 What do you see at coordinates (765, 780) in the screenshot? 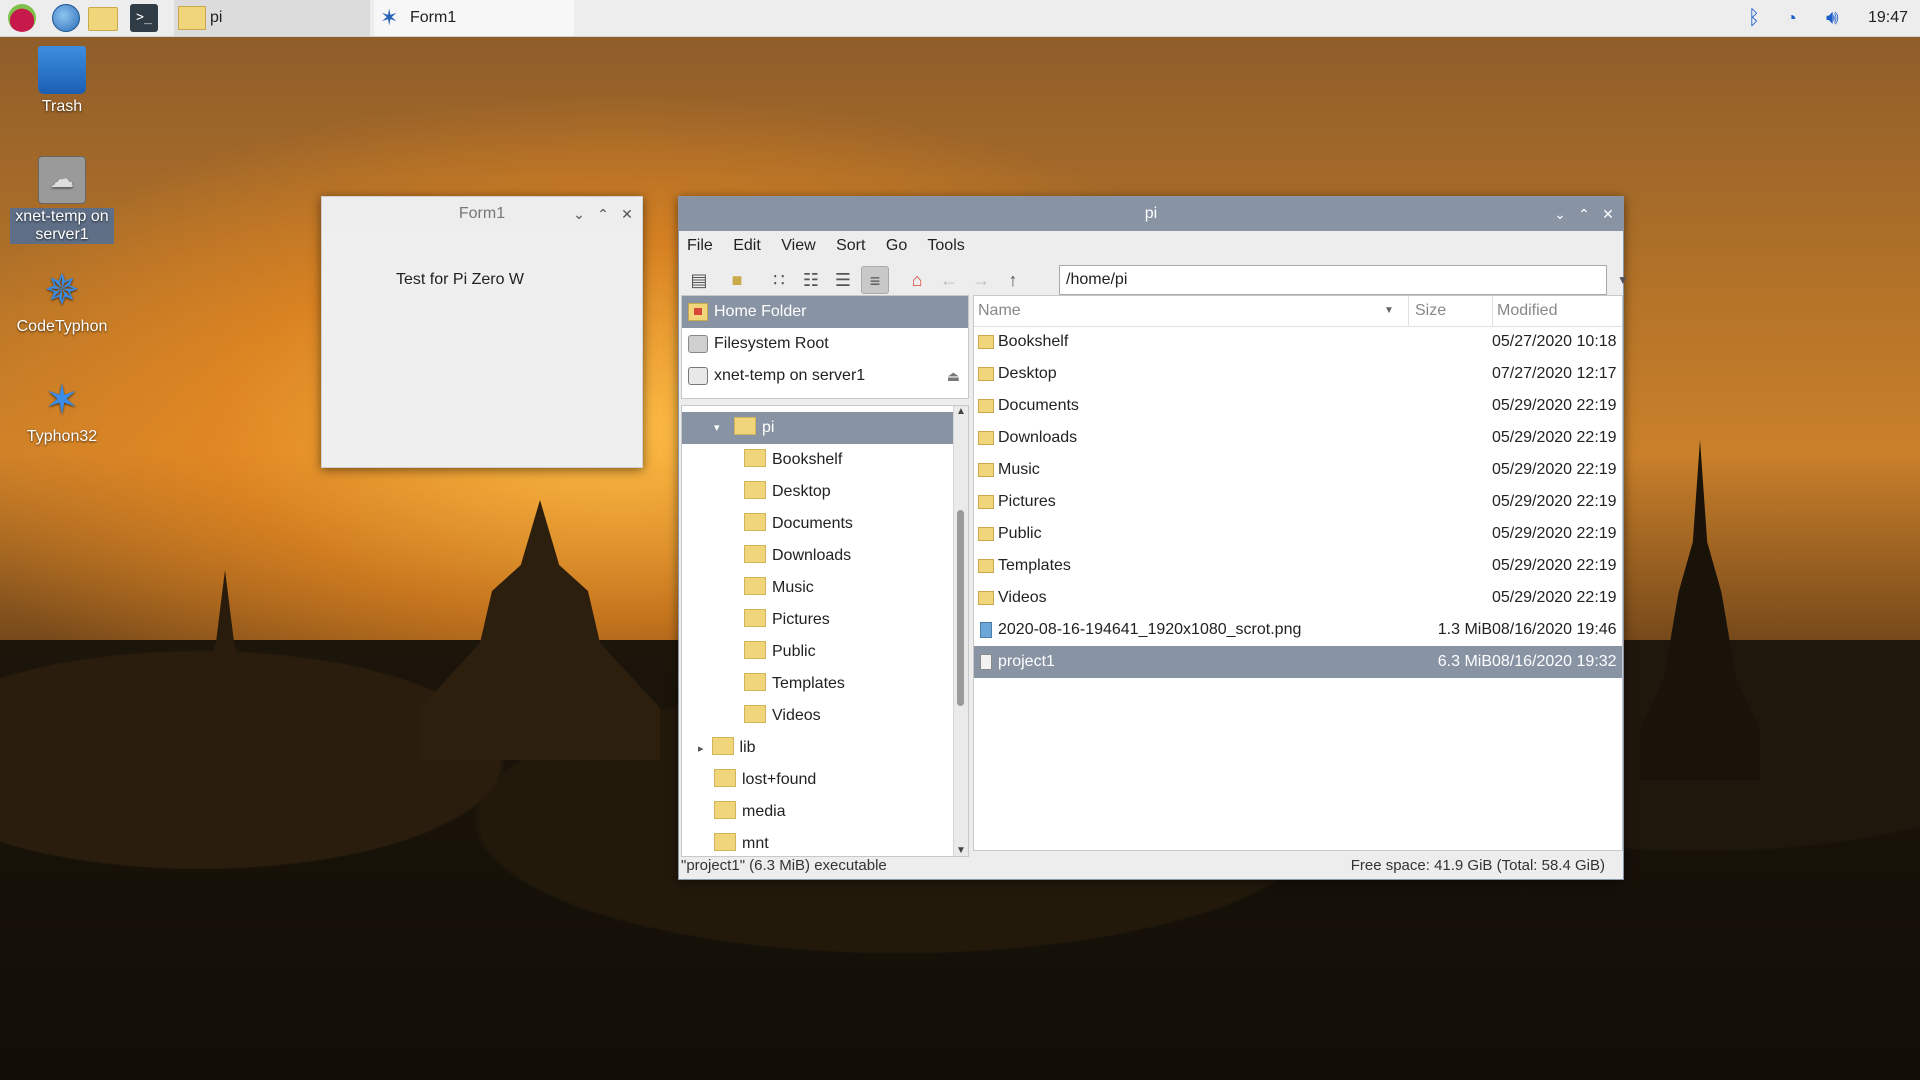
I see `tree-item-lost-found: lost+found` at bounding box center [765, 780].